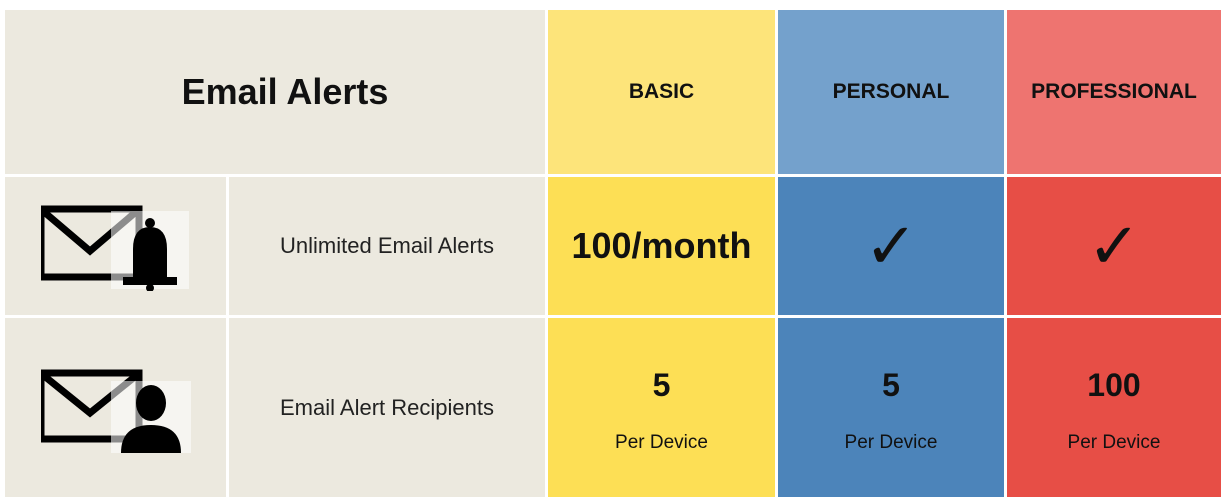  What do you see at coordinates (891, 407) in the screenshot?
I see `personal-value-cell: 5 Per Device` at bounding box center [891, 407].